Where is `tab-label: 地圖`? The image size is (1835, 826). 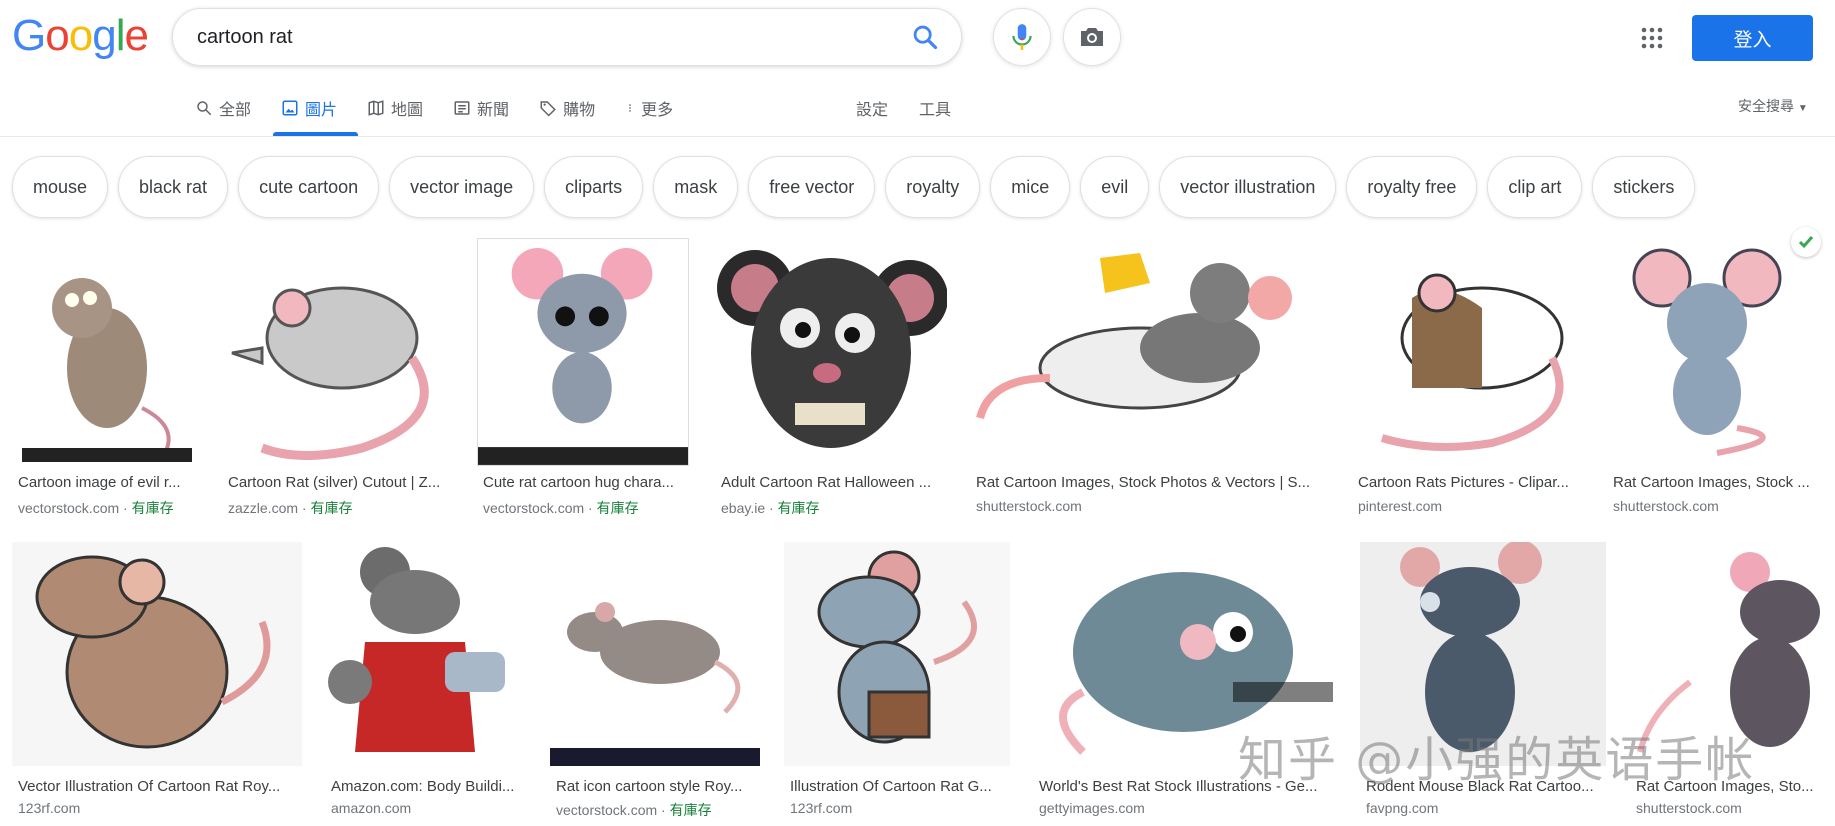
tab-label: 地圖 is located at coordinates (407, 110).